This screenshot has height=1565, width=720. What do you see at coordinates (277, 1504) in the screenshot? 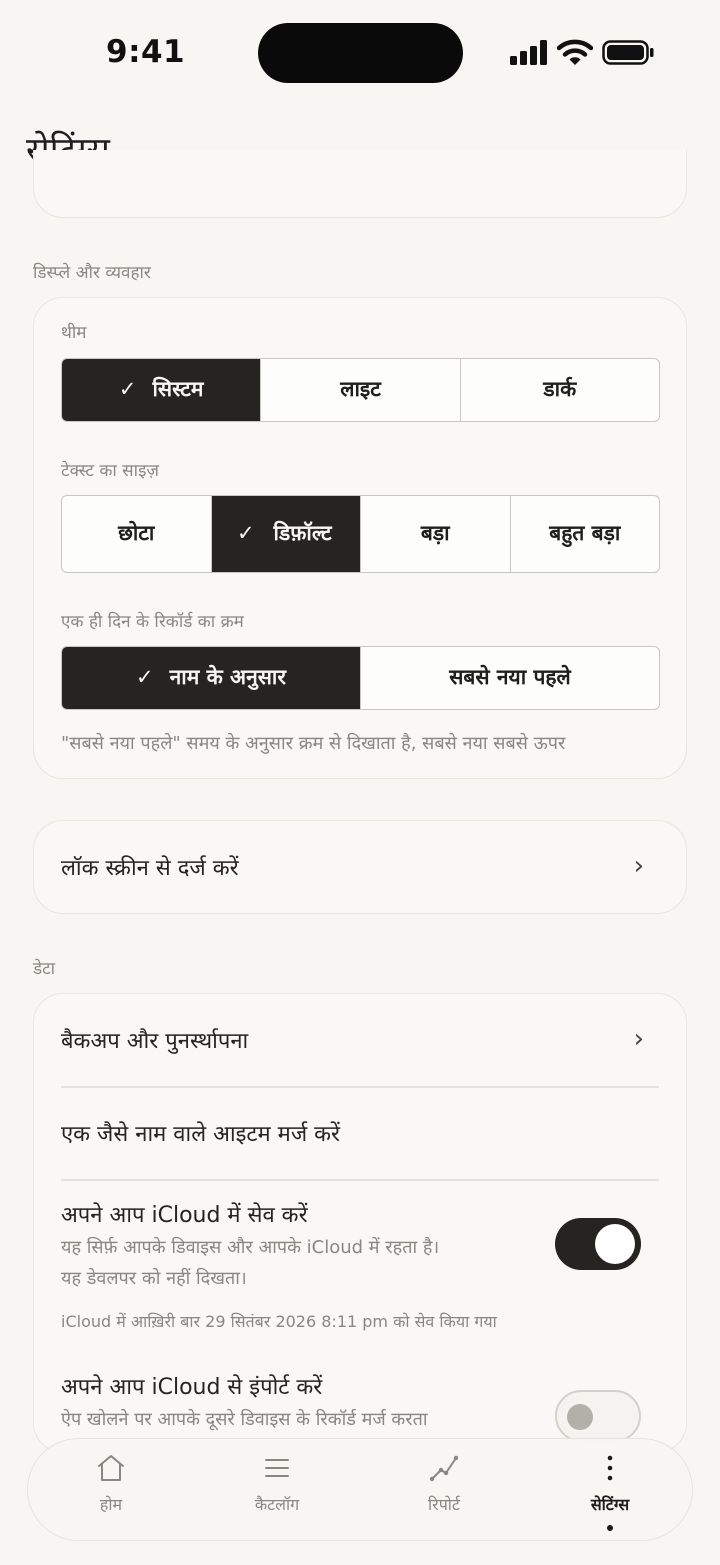
I see `tab-label: कैटलॉग` at bounding box center [277, 1504].